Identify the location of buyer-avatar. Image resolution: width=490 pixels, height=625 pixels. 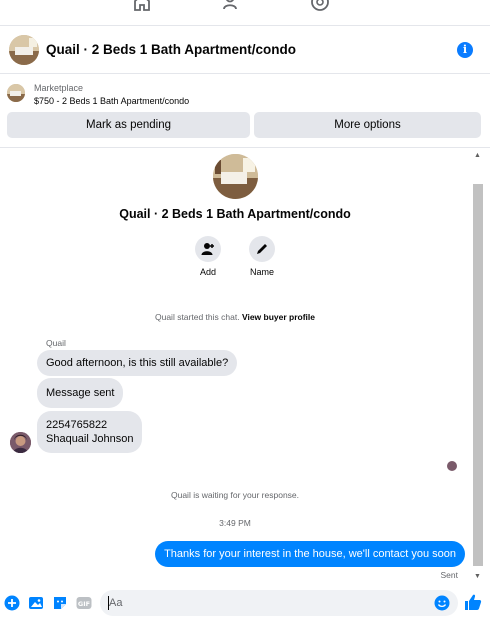
(20, 442).